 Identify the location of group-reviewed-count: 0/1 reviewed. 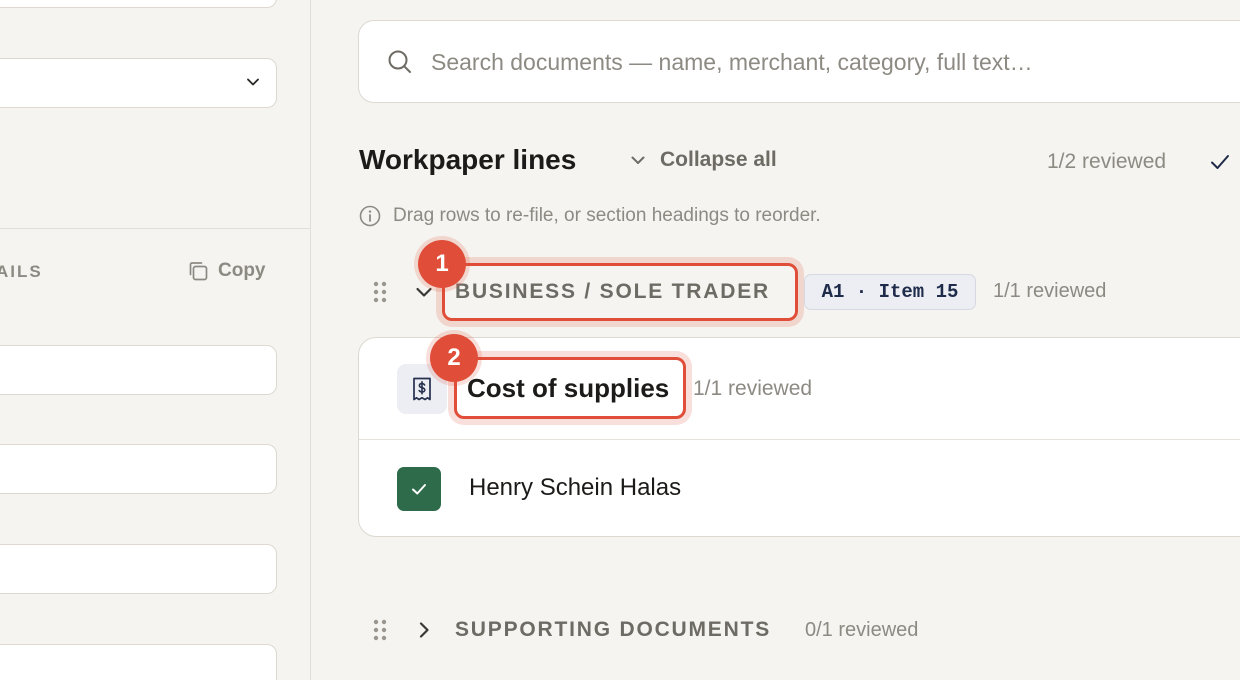
(862, 630).